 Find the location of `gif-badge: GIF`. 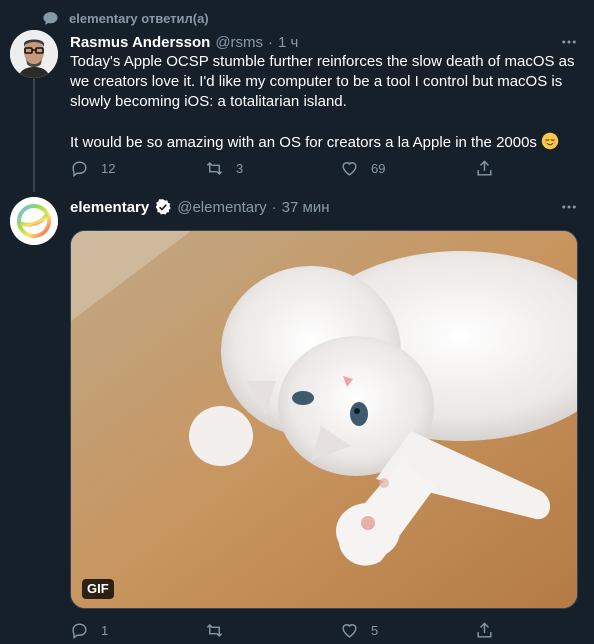

gif-badge: GIF is located at coordinates (98, 589).